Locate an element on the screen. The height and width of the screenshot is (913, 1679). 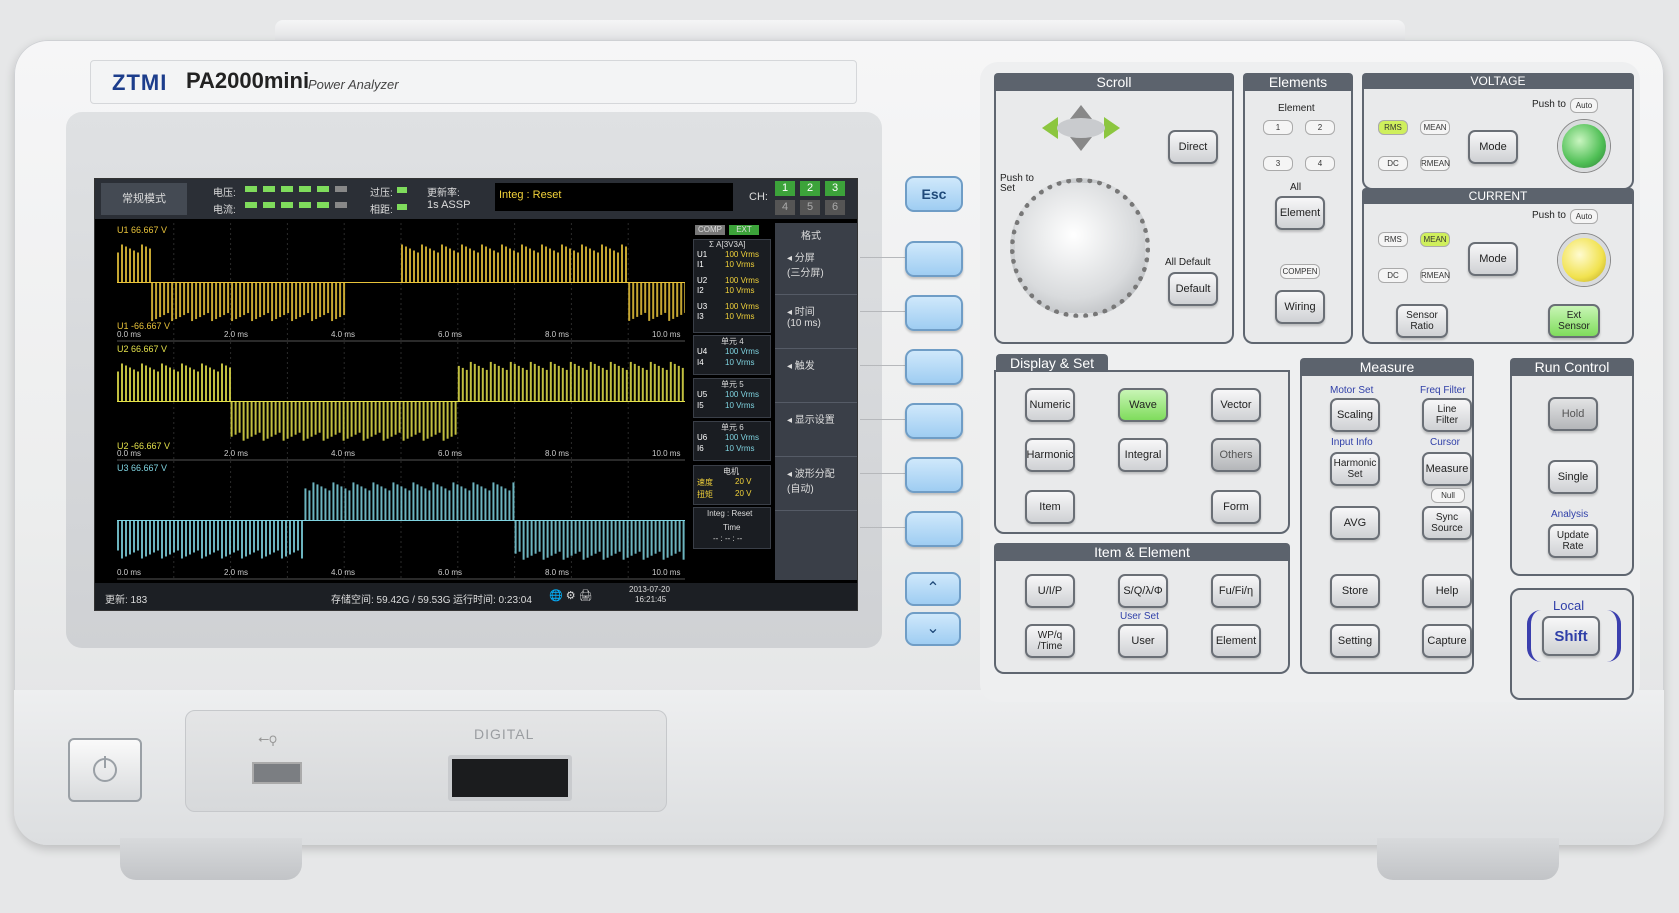
current-mode-button: Mode is located at coordinates (1493, 259).